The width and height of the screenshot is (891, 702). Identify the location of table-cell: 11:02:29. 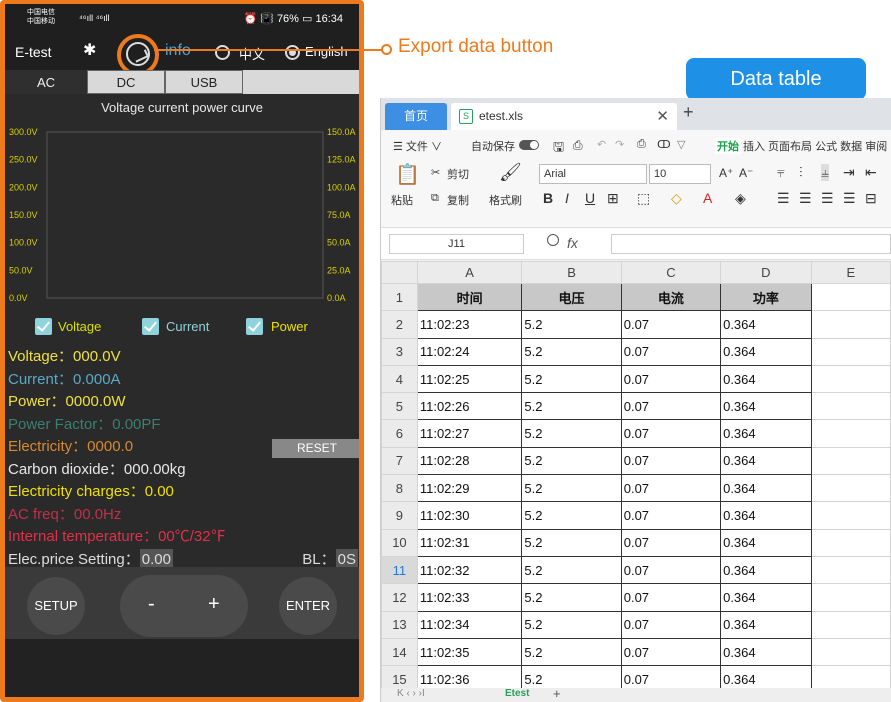
(469, 488).